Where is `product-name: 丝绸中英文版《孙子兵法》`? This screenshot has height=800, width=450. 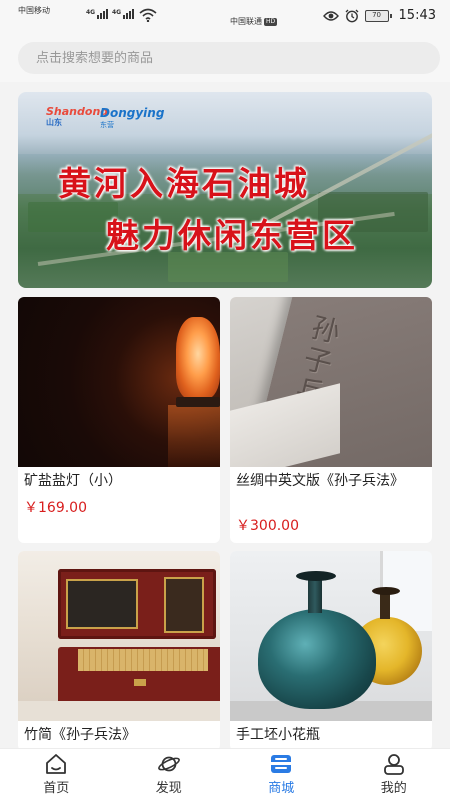
product-name: 丝绸中英文版《孙子兵法》 is located at coordinates (320, 481).